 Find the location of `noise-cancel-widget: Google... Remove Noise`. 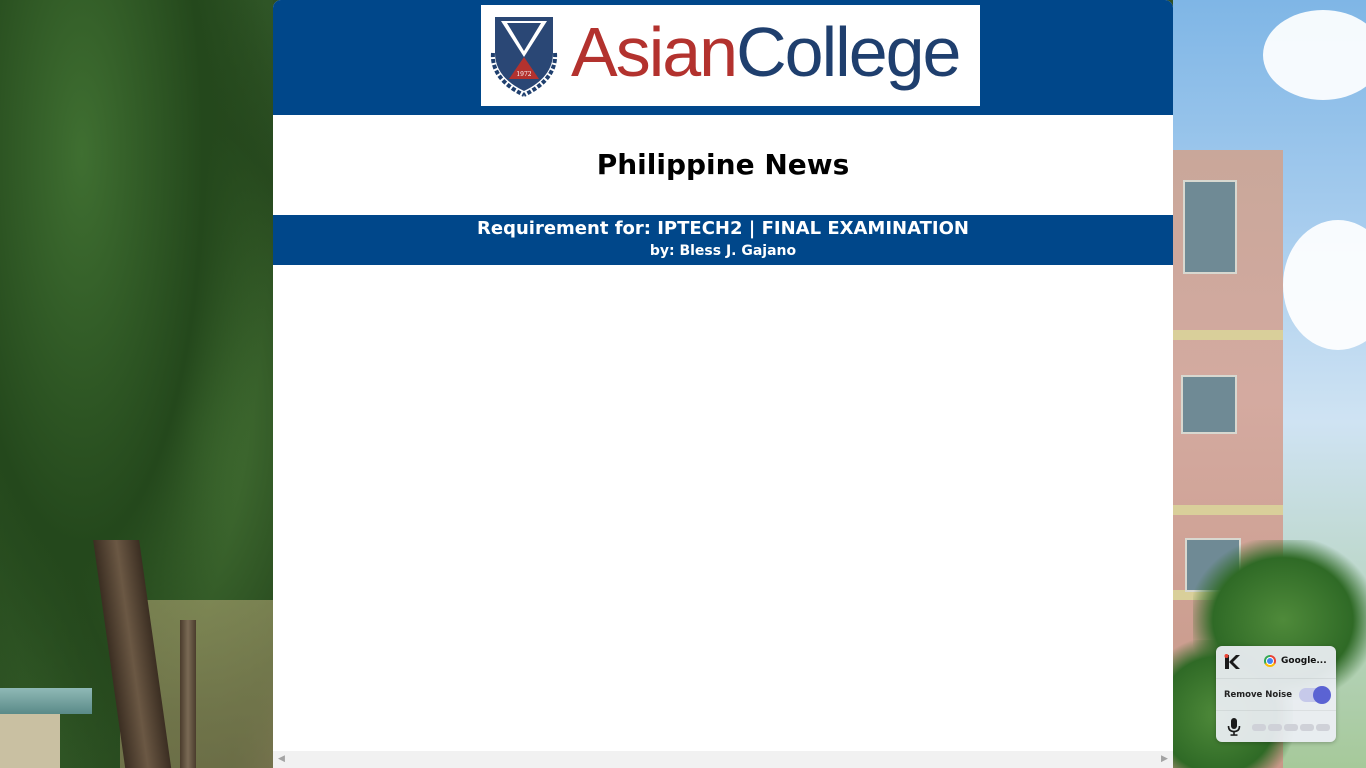

noise-cancel-widget: Google... Remove Noise is located at coordinates (1276, 694).